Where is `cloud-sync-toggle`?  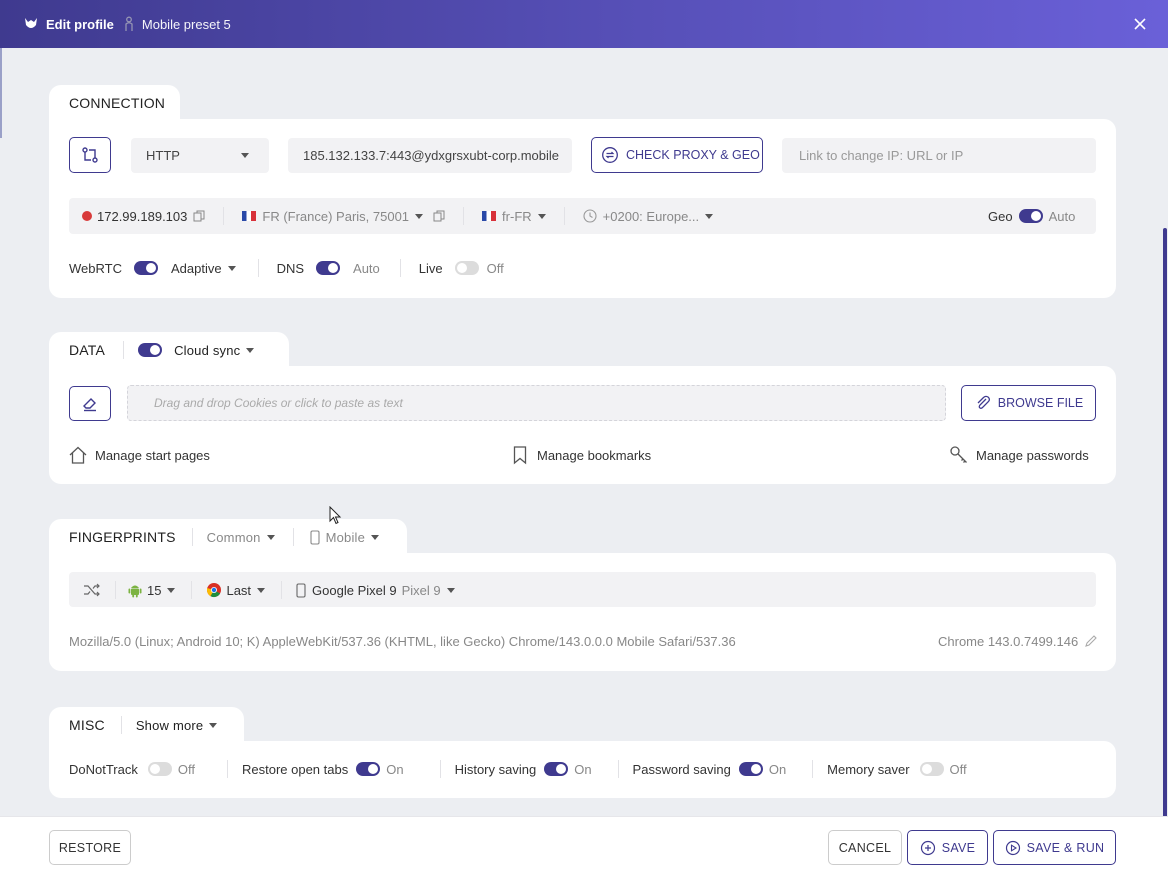 cloud-sync-toggle is located at coordinates (150, 350).